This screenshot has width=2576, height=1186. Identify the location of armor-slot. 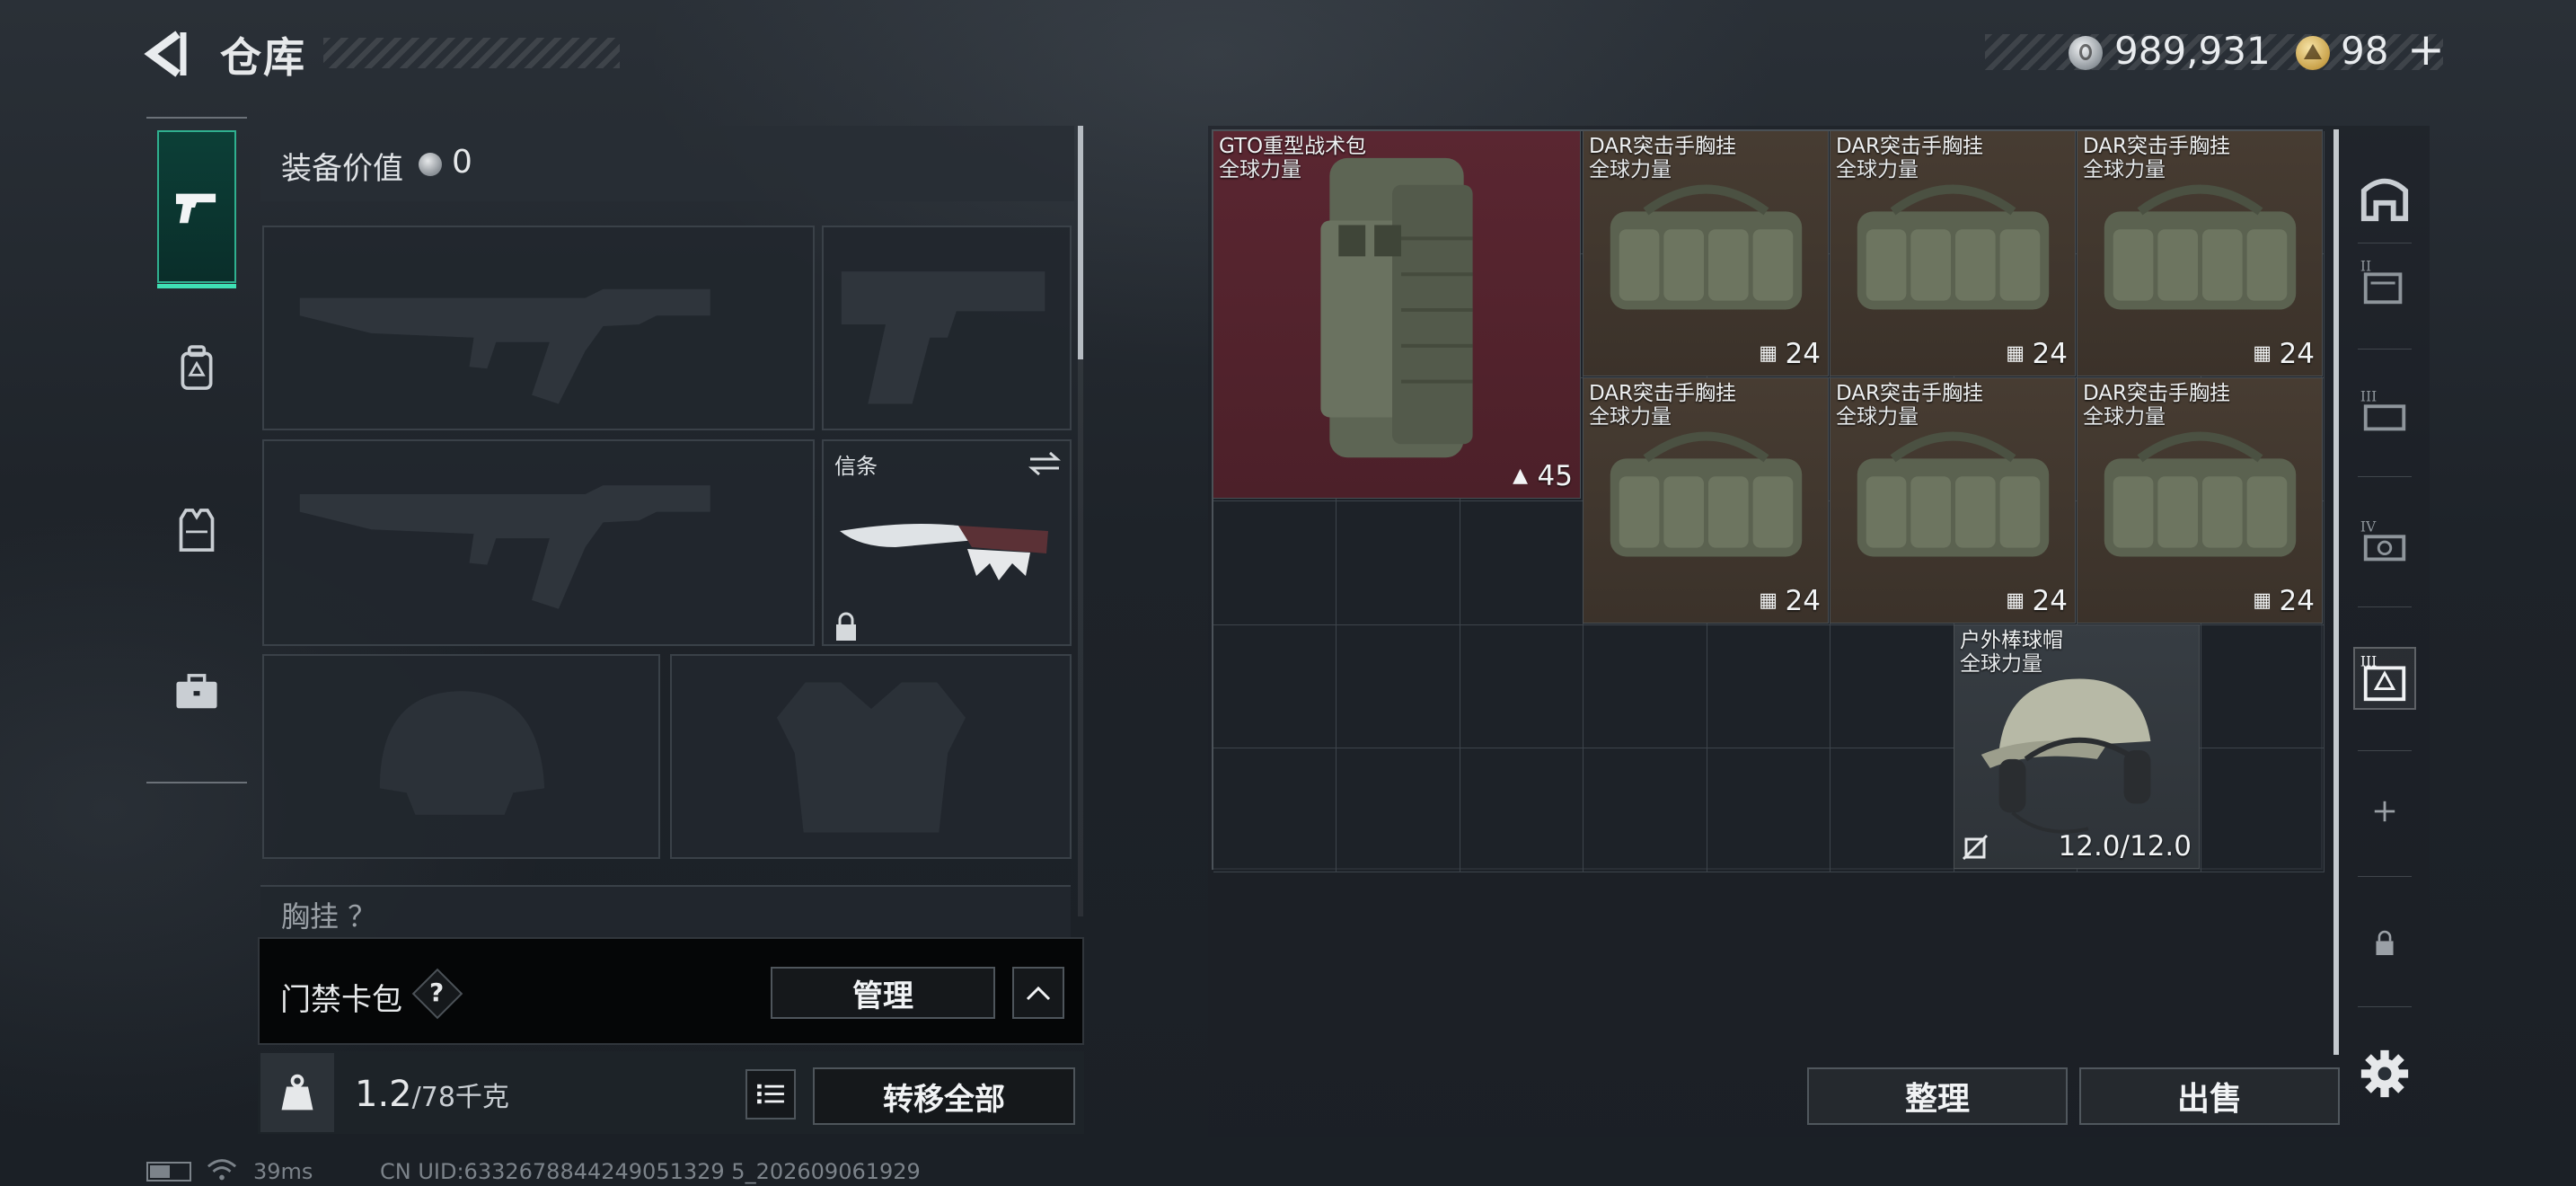
(871, 756).